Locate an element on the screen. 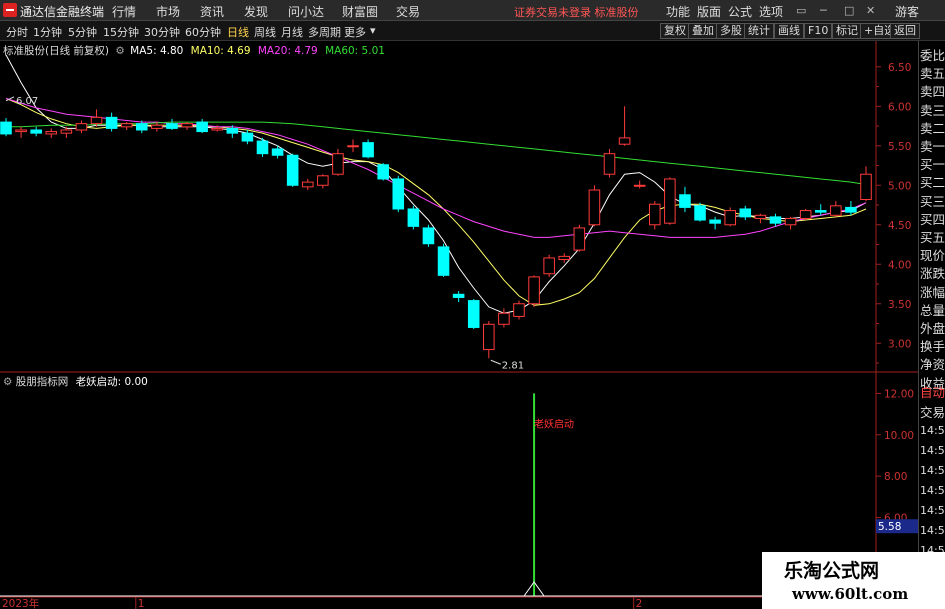 This screenshot has width=945, height=609. tab-weekly: 周线 is located at coordinates (265, 32).